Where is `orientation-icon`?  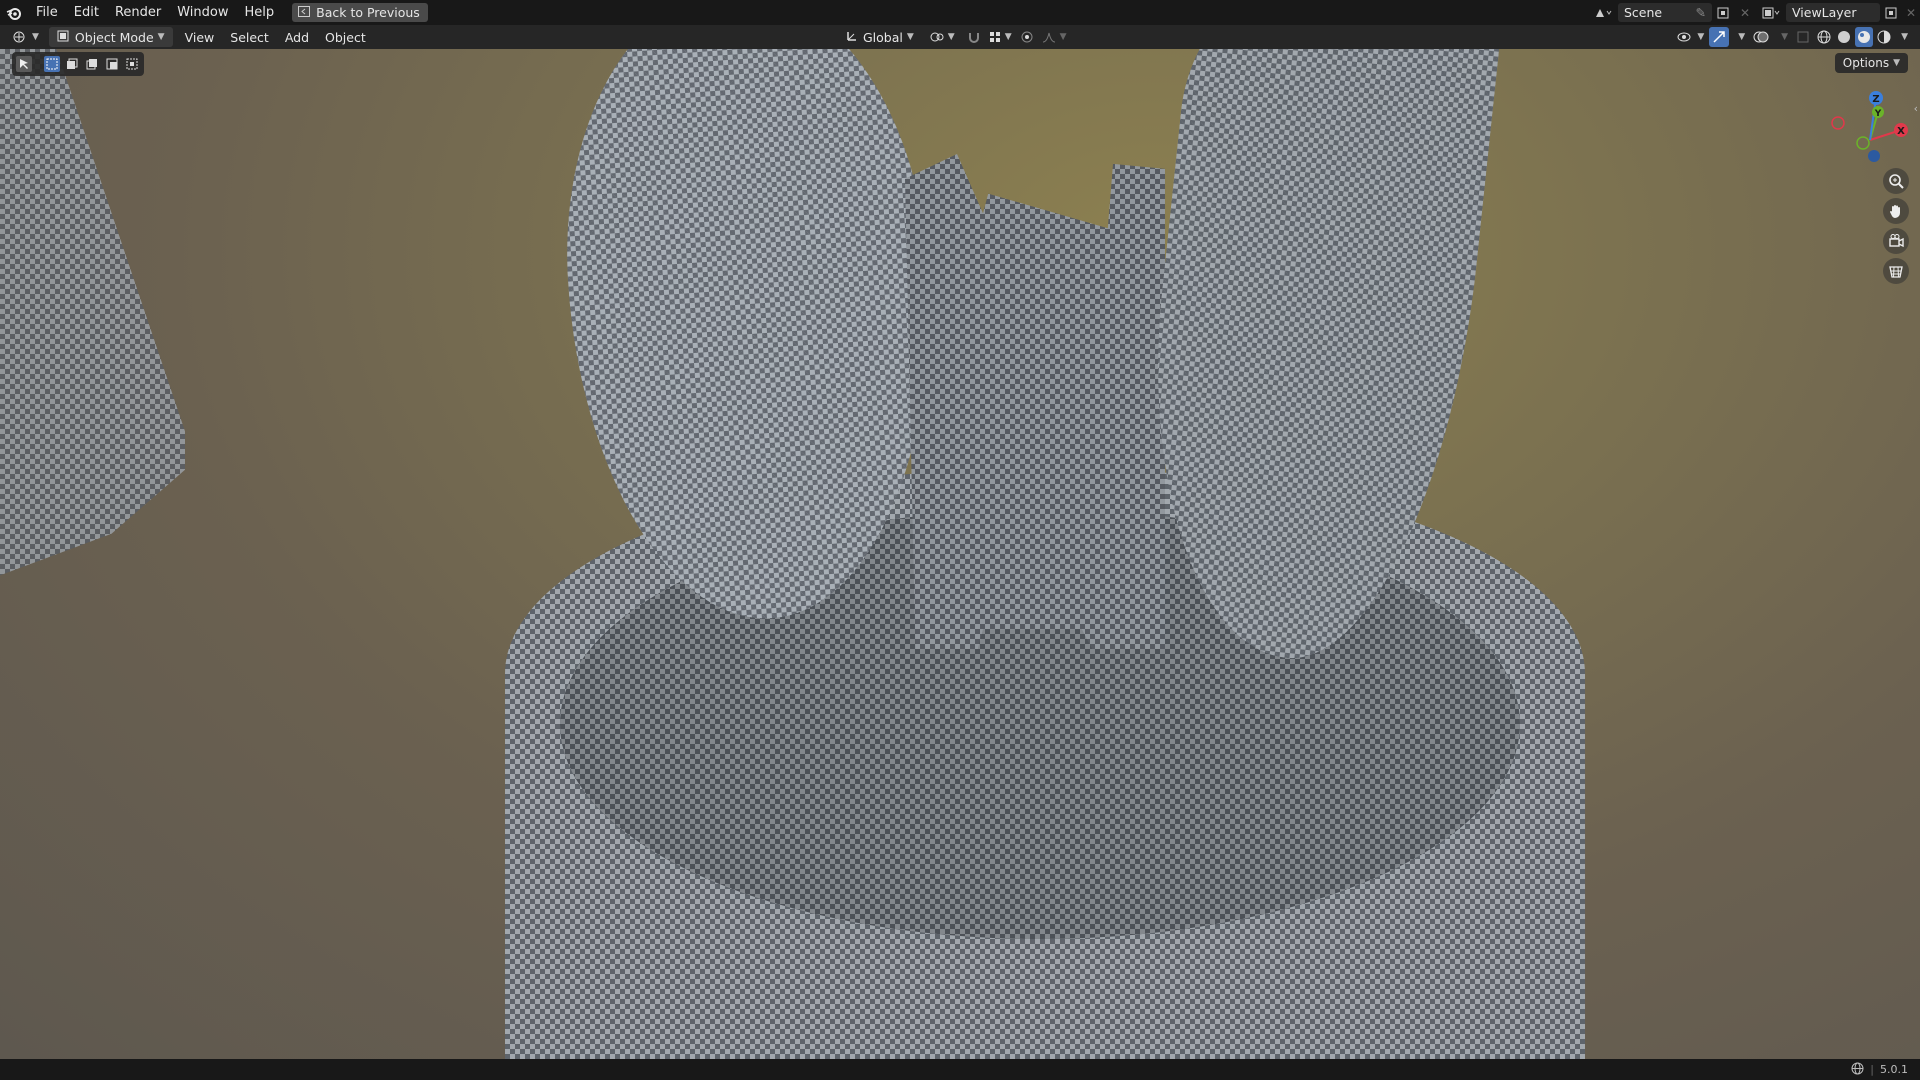 orientation-icon is located at coordinates (852, 37).